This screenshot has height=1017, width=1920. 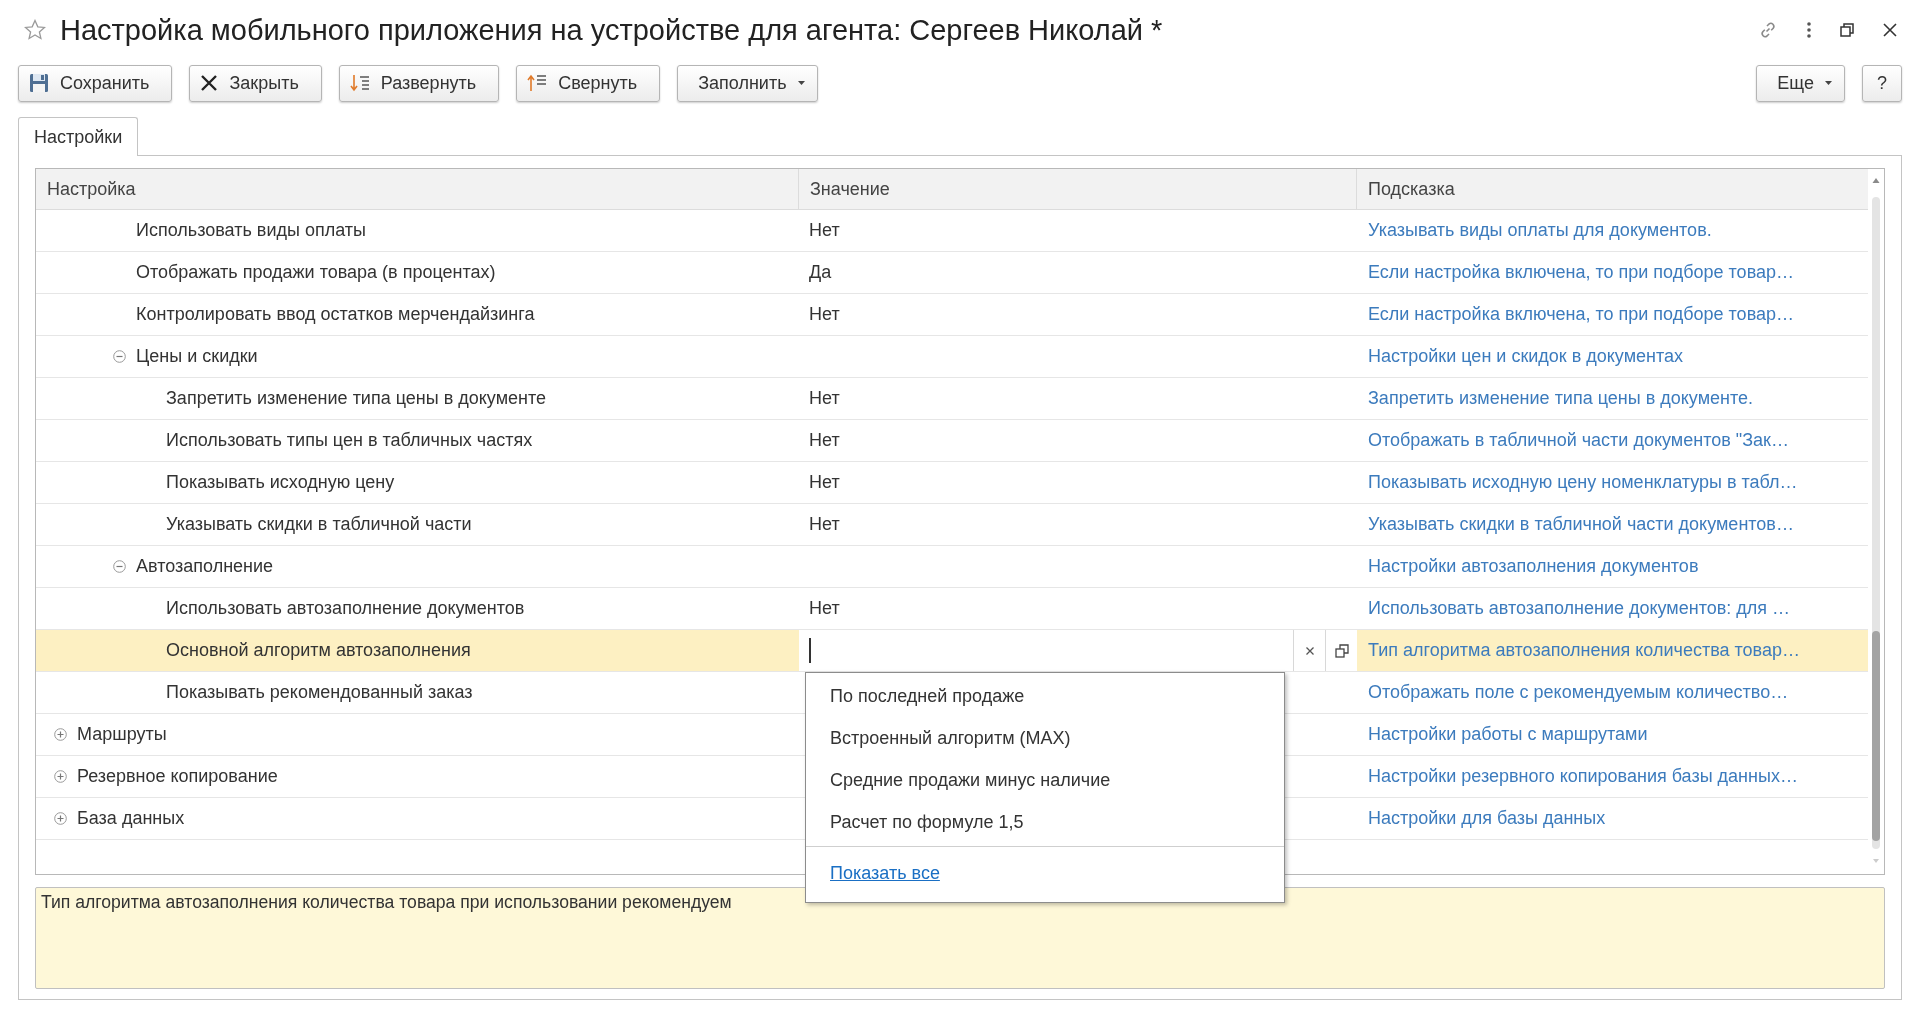 What do you see at coordinates (1533, 566) in the screenshot?
I see `hint-link: Настройки автозаполнения документов` at bounding box center [1533, 566].